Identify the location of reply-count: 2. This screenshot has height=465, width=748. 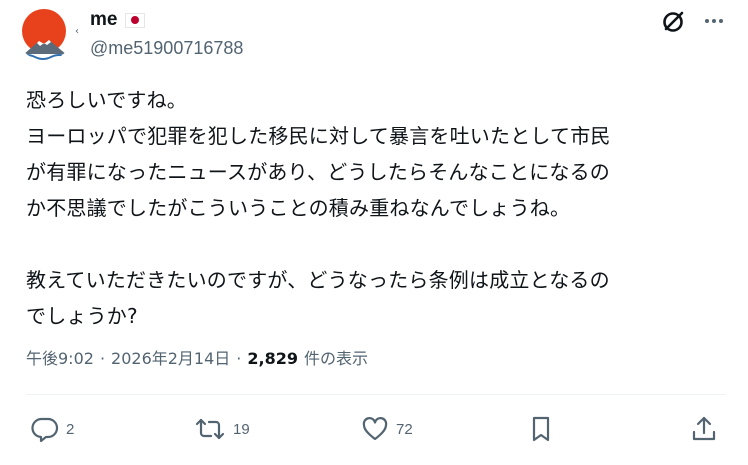
(70, 429).